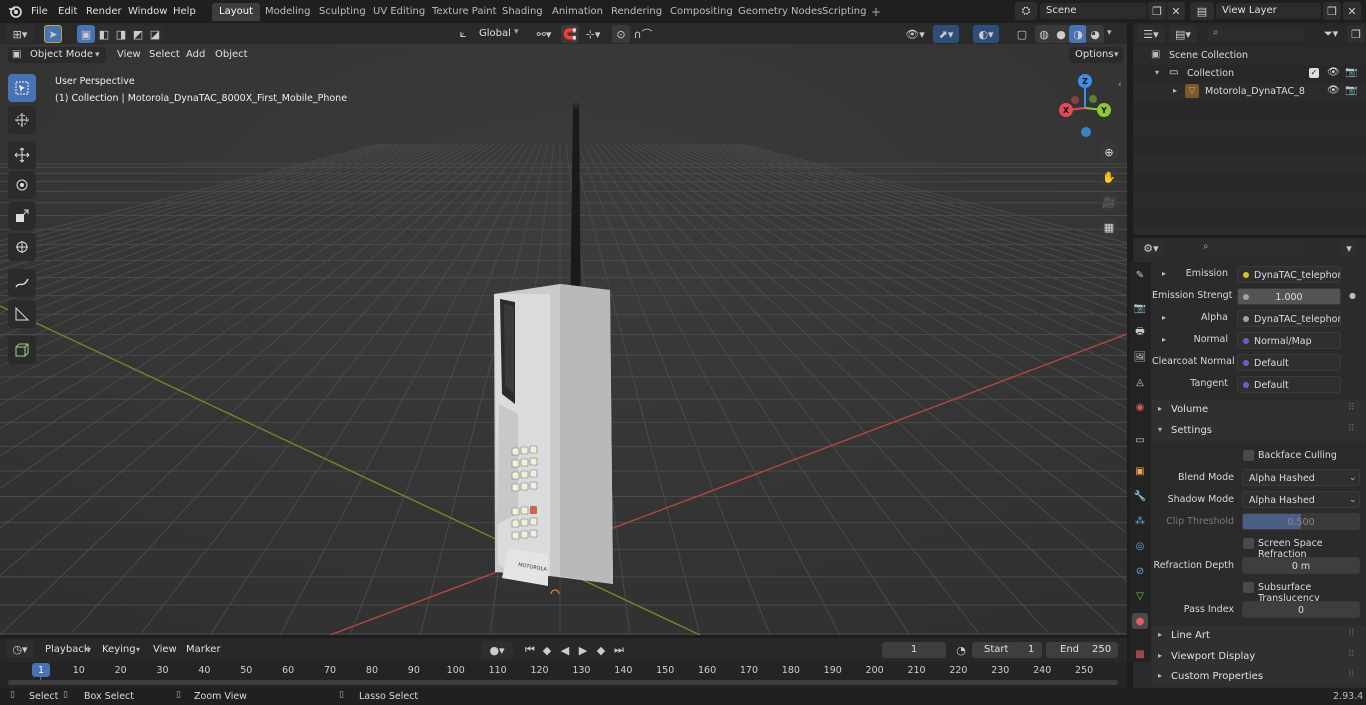 The width and height of the screenshot is (1366, 705). I want to click on scene-tab-icon: ◬, so click(1140, 382).